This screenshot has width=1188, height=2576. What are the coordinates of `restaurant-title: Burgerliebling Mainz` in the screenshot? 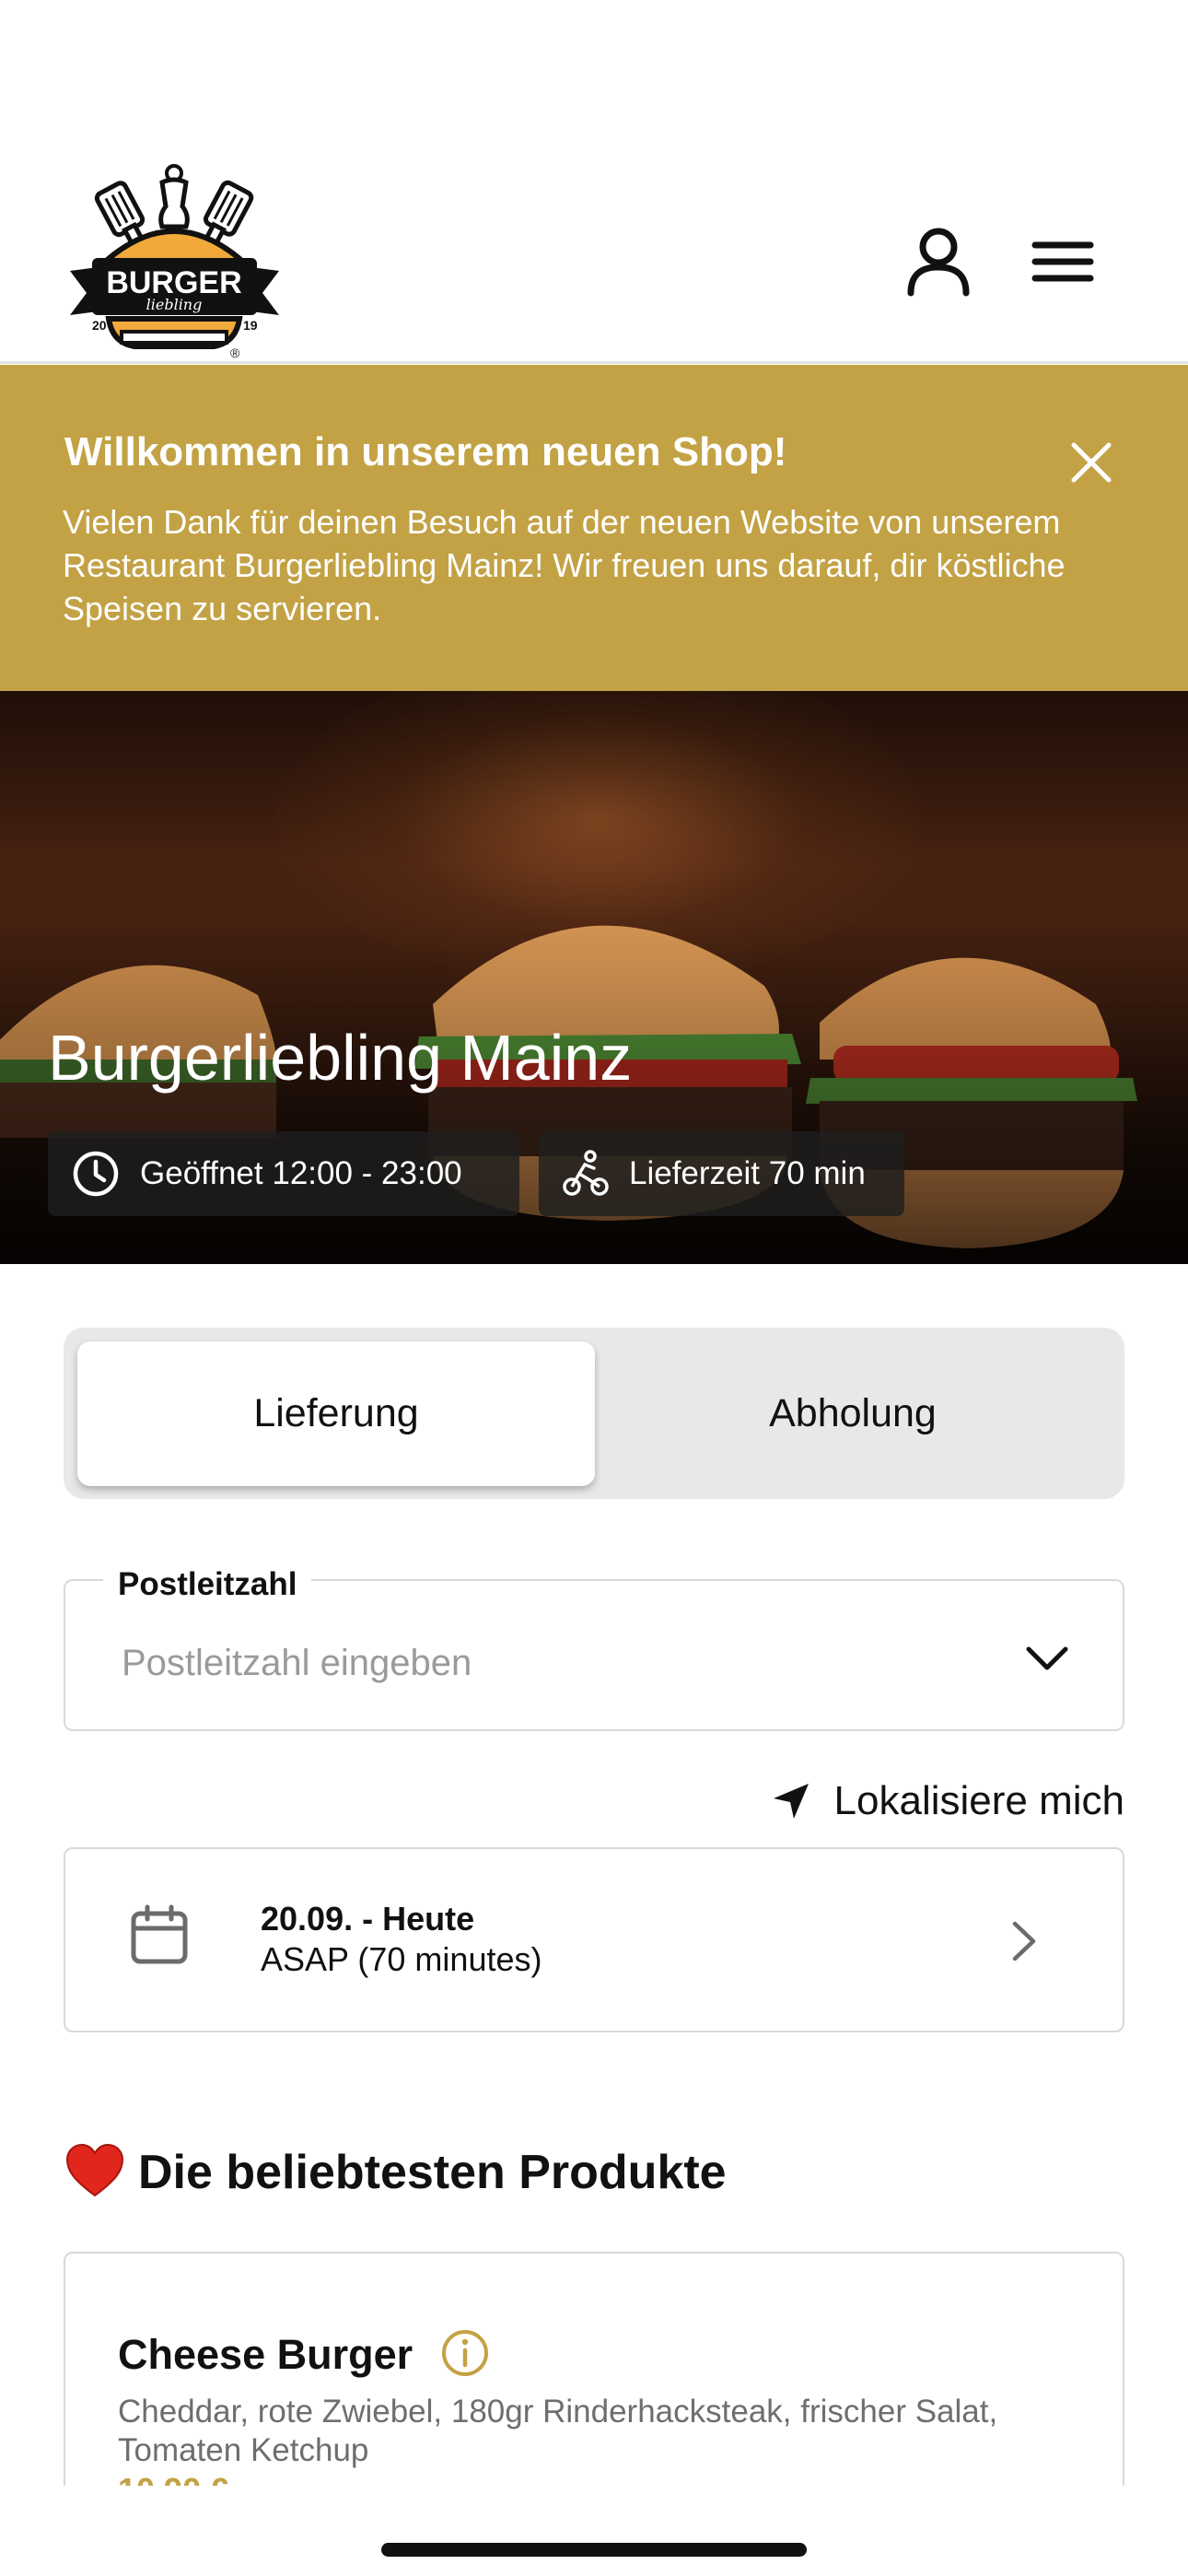 It's located at (340, 1058).